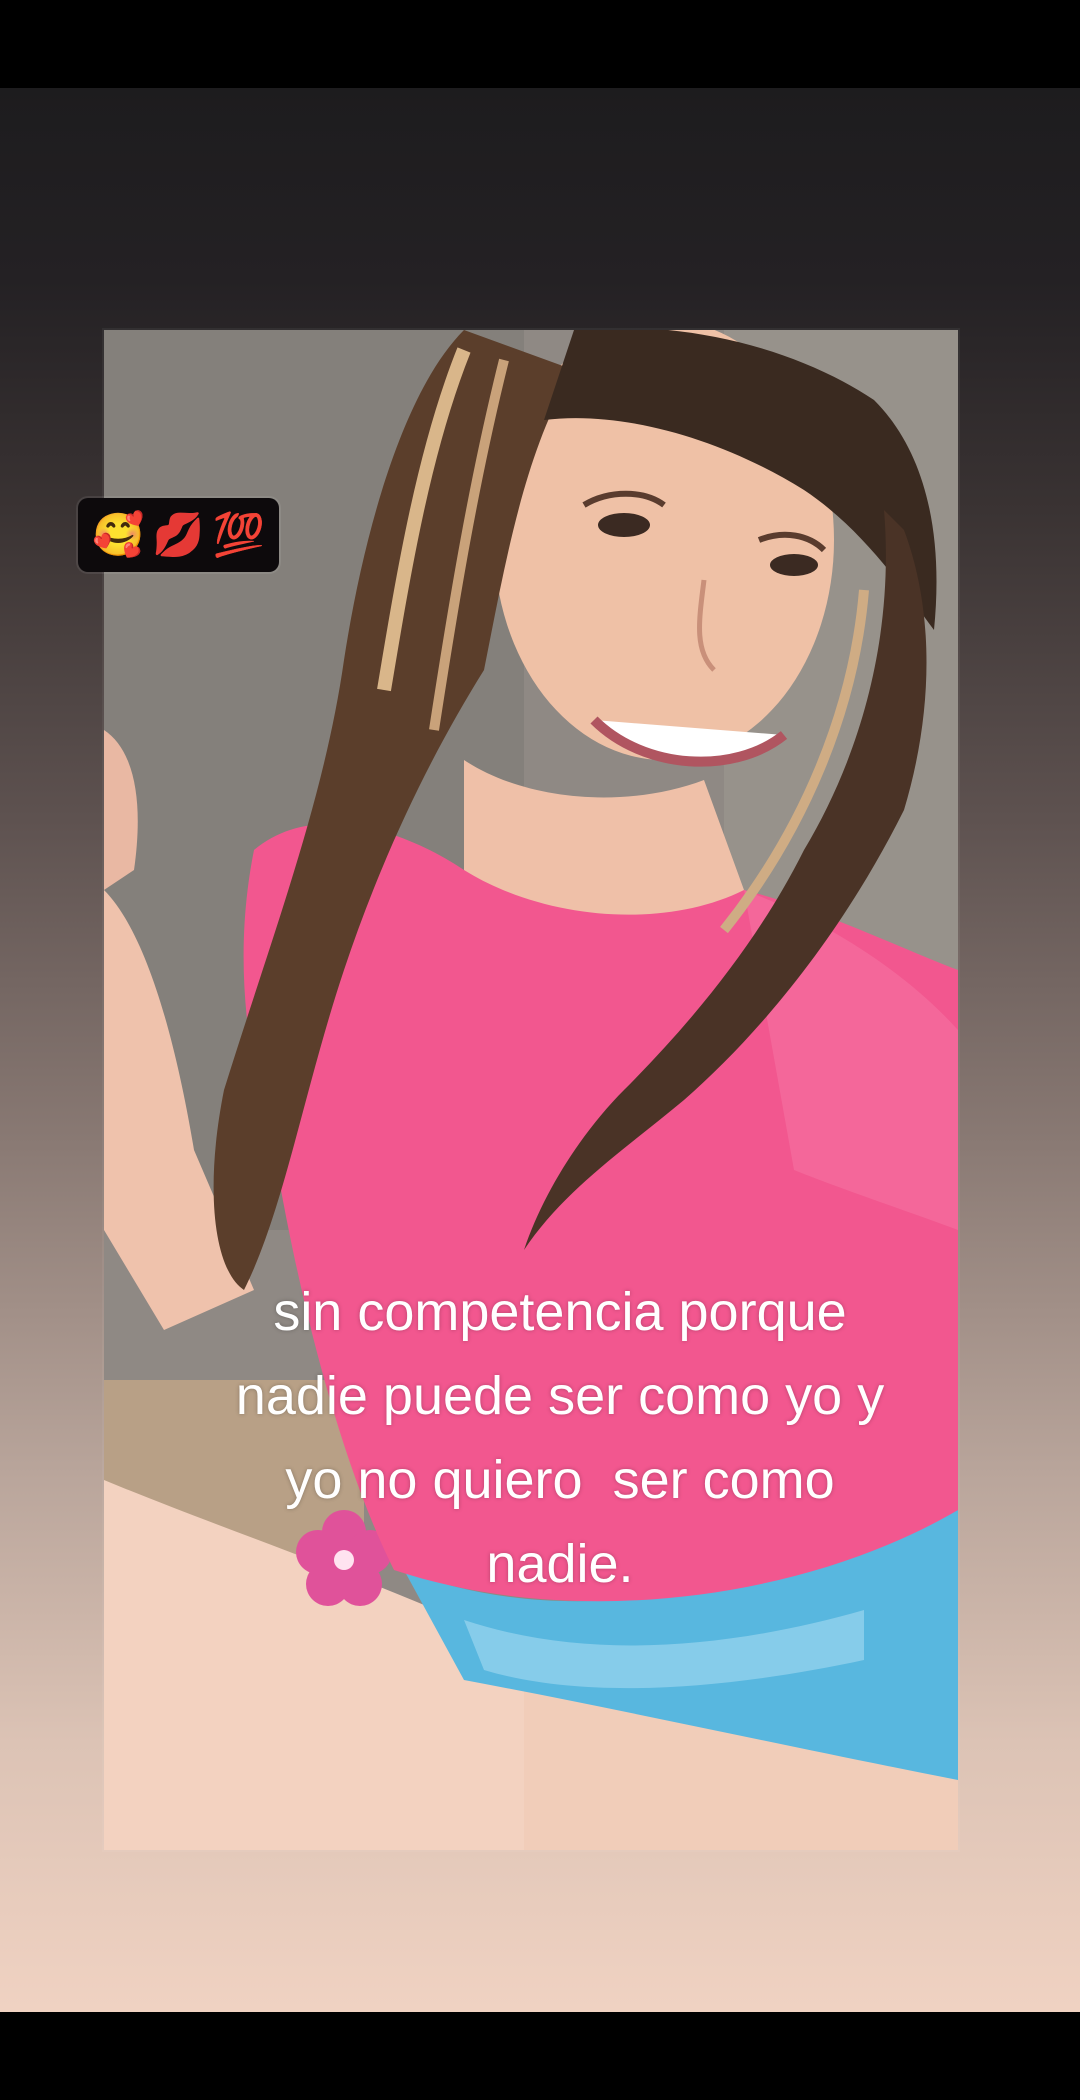 Image resolution: width=1080 pixels, height=2100 pixels. I want to click on smiling-face-with-hearts-icon: 🥰, so click(118, 534).